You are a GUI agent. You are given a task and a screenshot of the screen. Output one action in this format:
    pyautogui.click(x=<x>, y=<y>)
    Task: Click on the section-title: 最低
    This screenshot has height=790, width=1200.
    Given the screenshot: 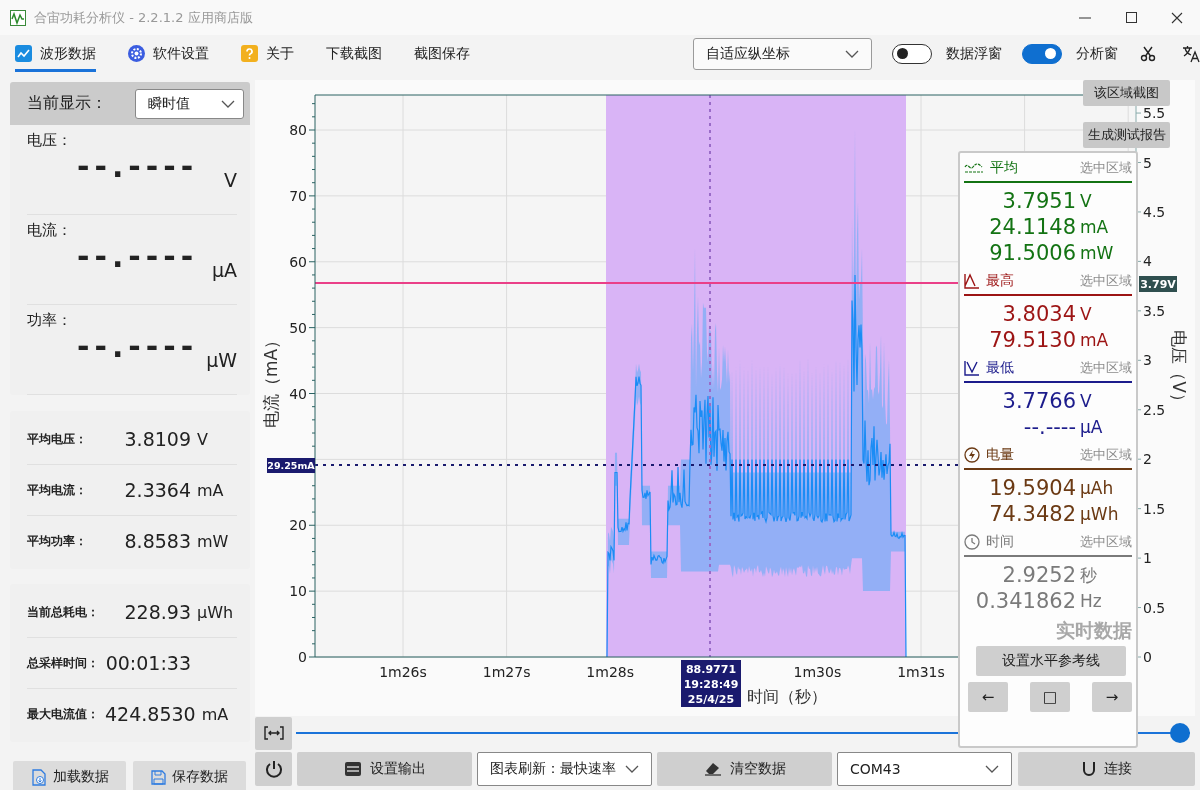 What is the action you would take?
    pyautogui.click(x=1000, y=368)
    